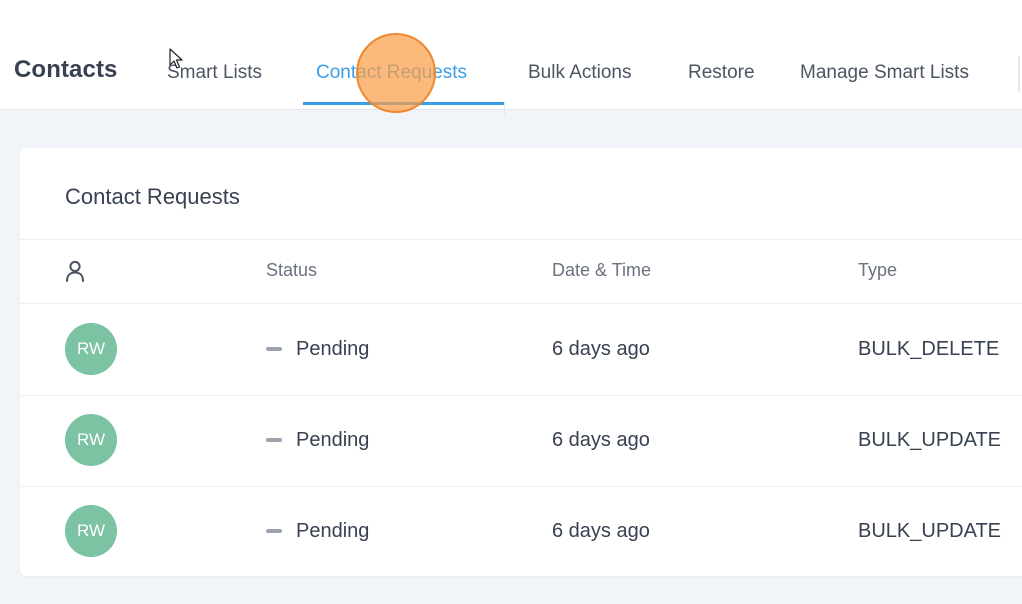  I want to click on tab-smart-lists: Smart Lists, so click(214, 73).